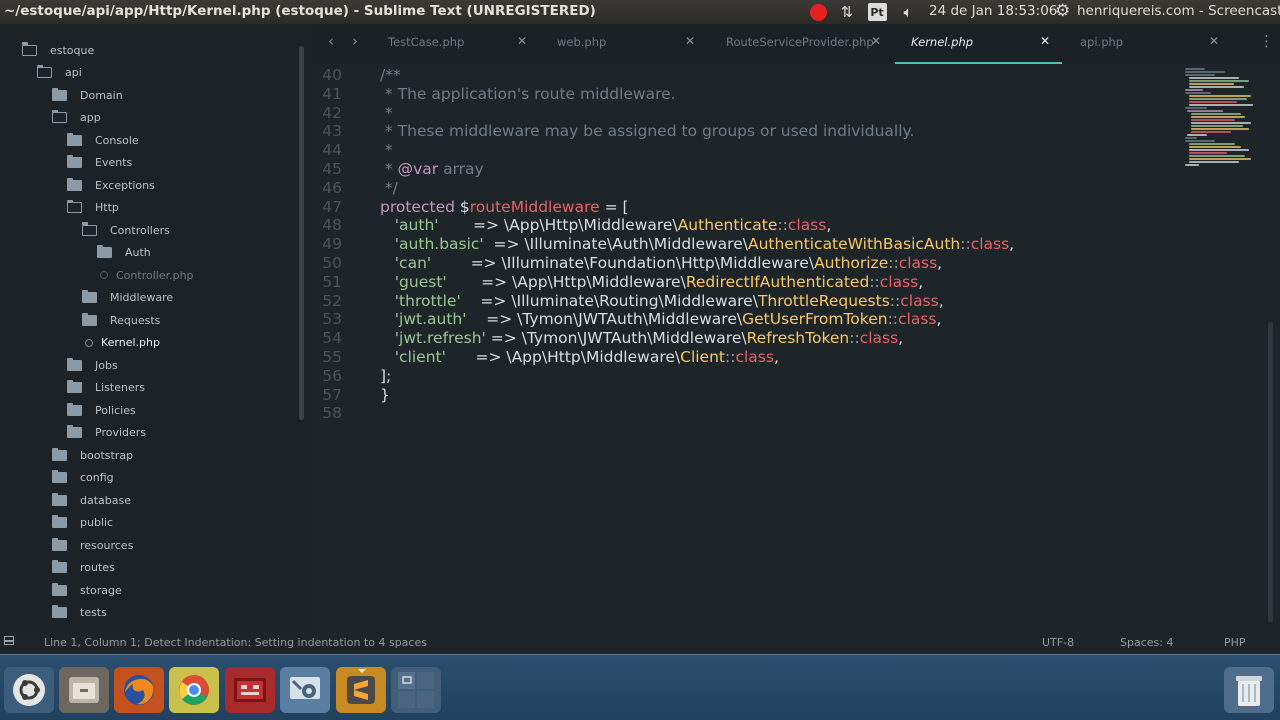 The width and height of the screenshot is (1280, 720). Describe the element at coordinates (92, 455) in the screenshot. I see `sidebar-item-bootstrap: bootstrap` at that location.